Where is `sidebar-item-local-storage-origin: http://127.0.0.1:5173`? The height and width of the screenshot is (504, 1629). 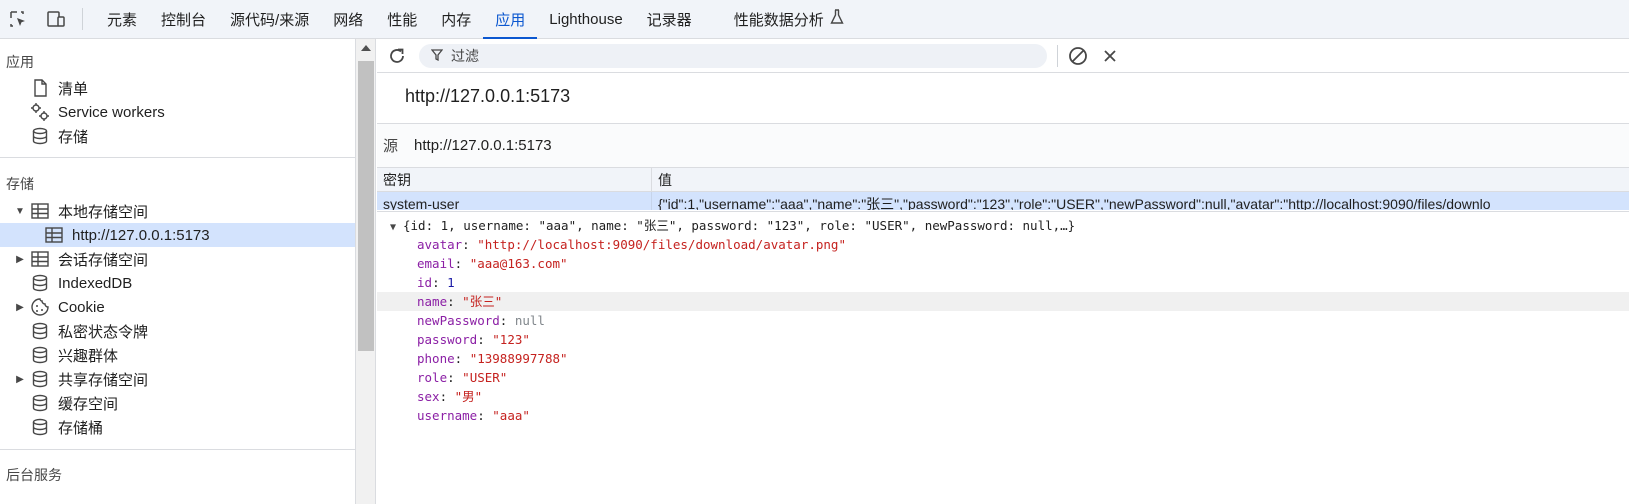
sidebar-item-local-storage-origin: http://127.0.0.1:5173 is located at coordinates (177, 235).